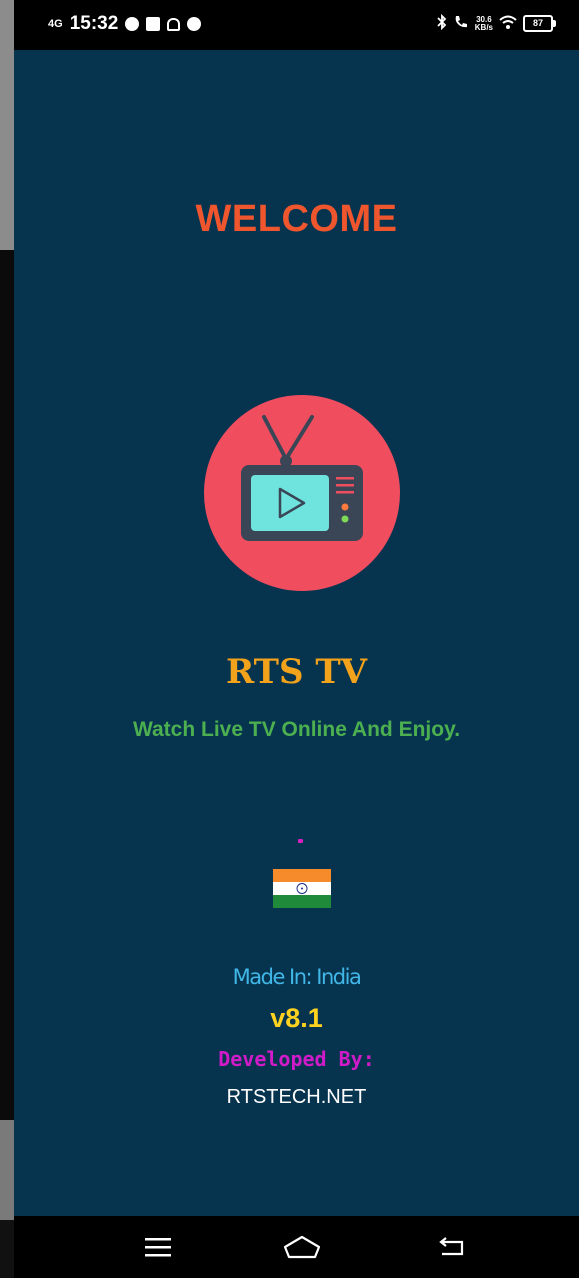 This screenshot has height=1278, width=579. Describe the element at coordinates (296, 25) in the screenshot. I see `status-bar: 4G 15:32 30.6 KB/s 87` at that location.